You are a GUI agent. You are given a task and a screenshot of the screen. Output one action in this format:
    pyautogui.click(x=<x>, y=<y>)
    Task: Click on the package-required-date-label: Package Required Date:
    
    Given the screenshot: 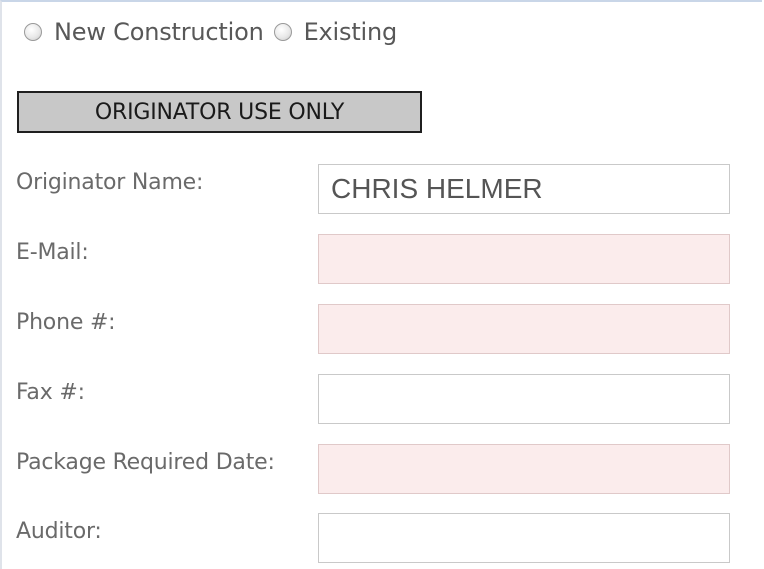 What is the action you would take?
    pyautogui.click(x=145, y=462)
    